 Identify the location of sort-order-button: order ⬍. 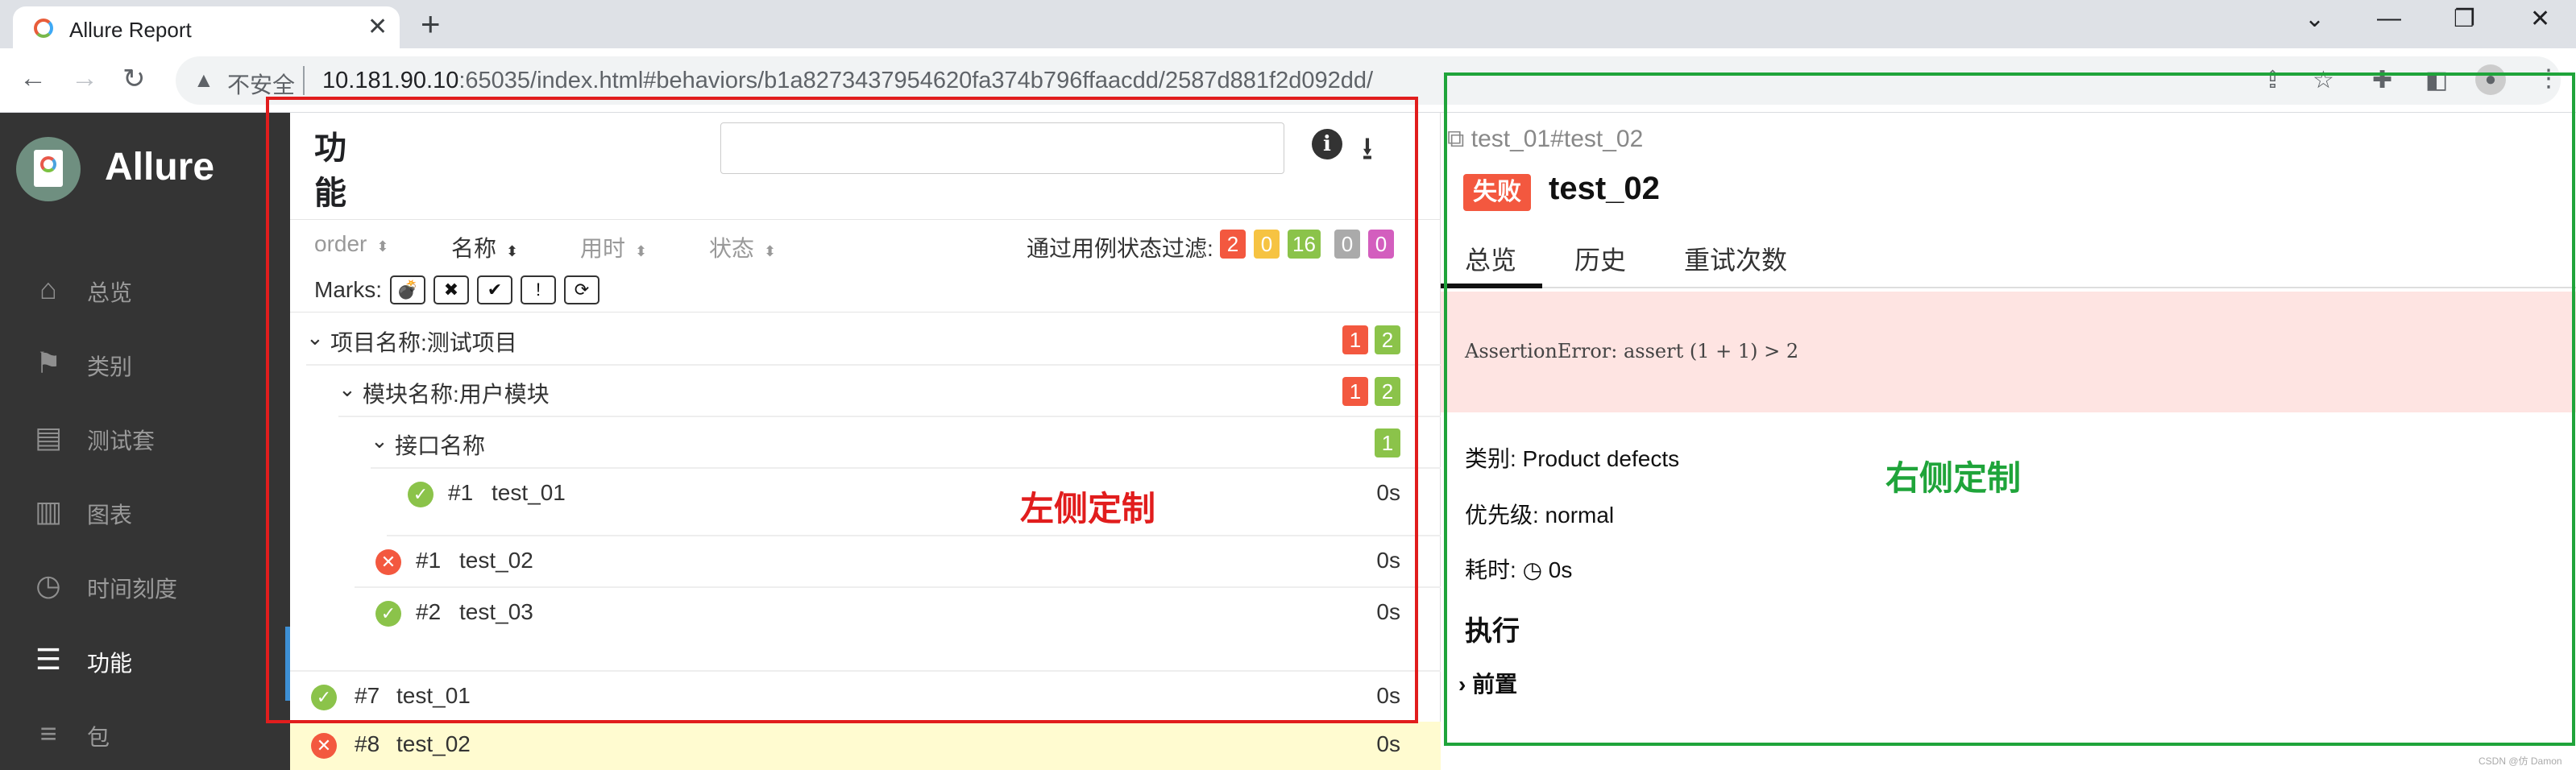
(351, 244).